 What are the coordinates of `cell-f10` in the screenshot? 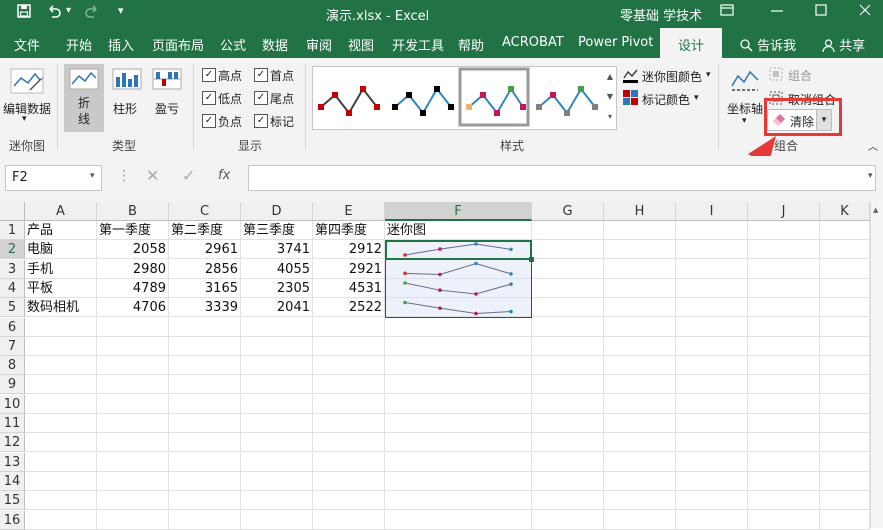 It's located at (458, 404).